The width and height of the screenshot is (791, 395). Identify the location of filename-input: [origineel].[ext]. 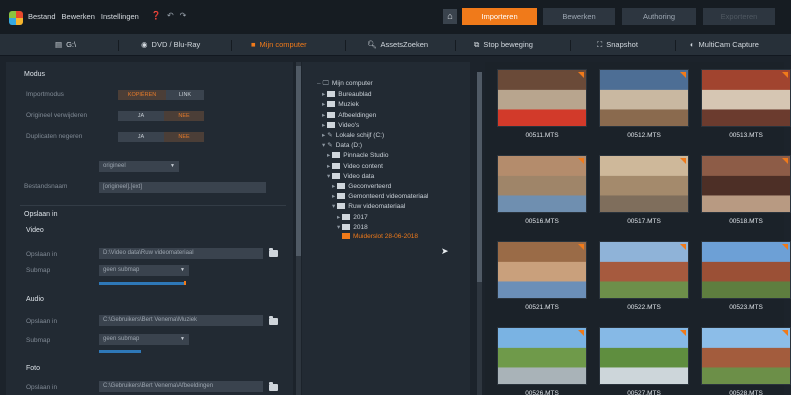
(182, 187).